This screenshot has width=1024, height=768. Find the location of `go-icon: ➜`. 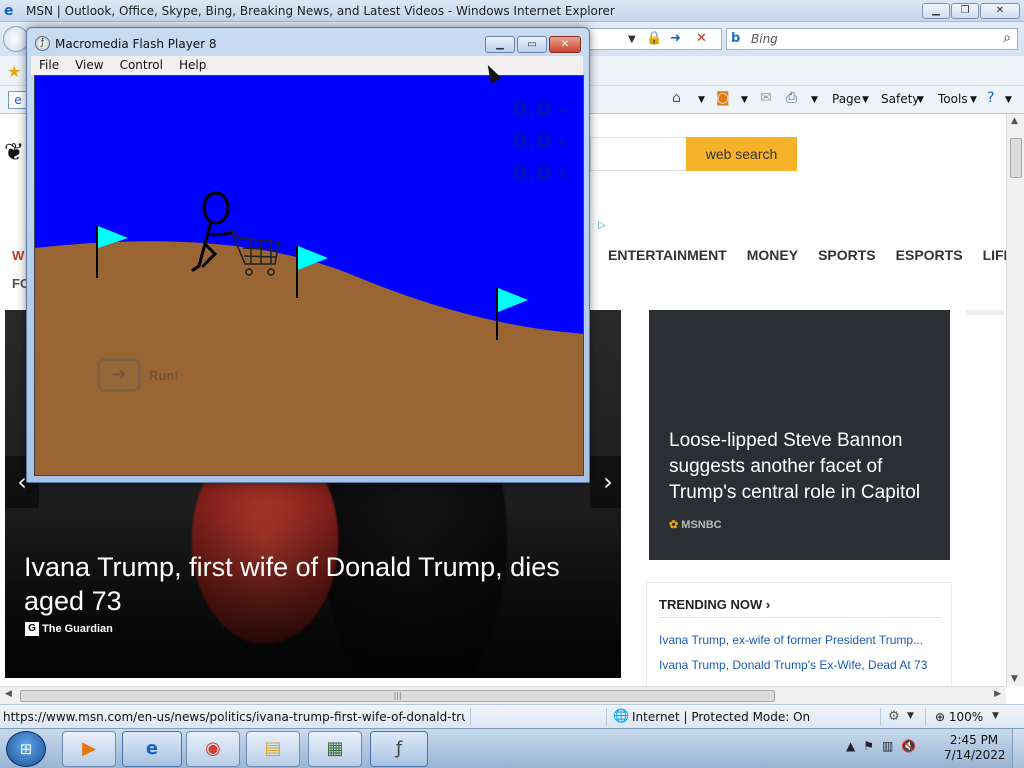

go-icon: ➜ is located at coordinates (675, 38).